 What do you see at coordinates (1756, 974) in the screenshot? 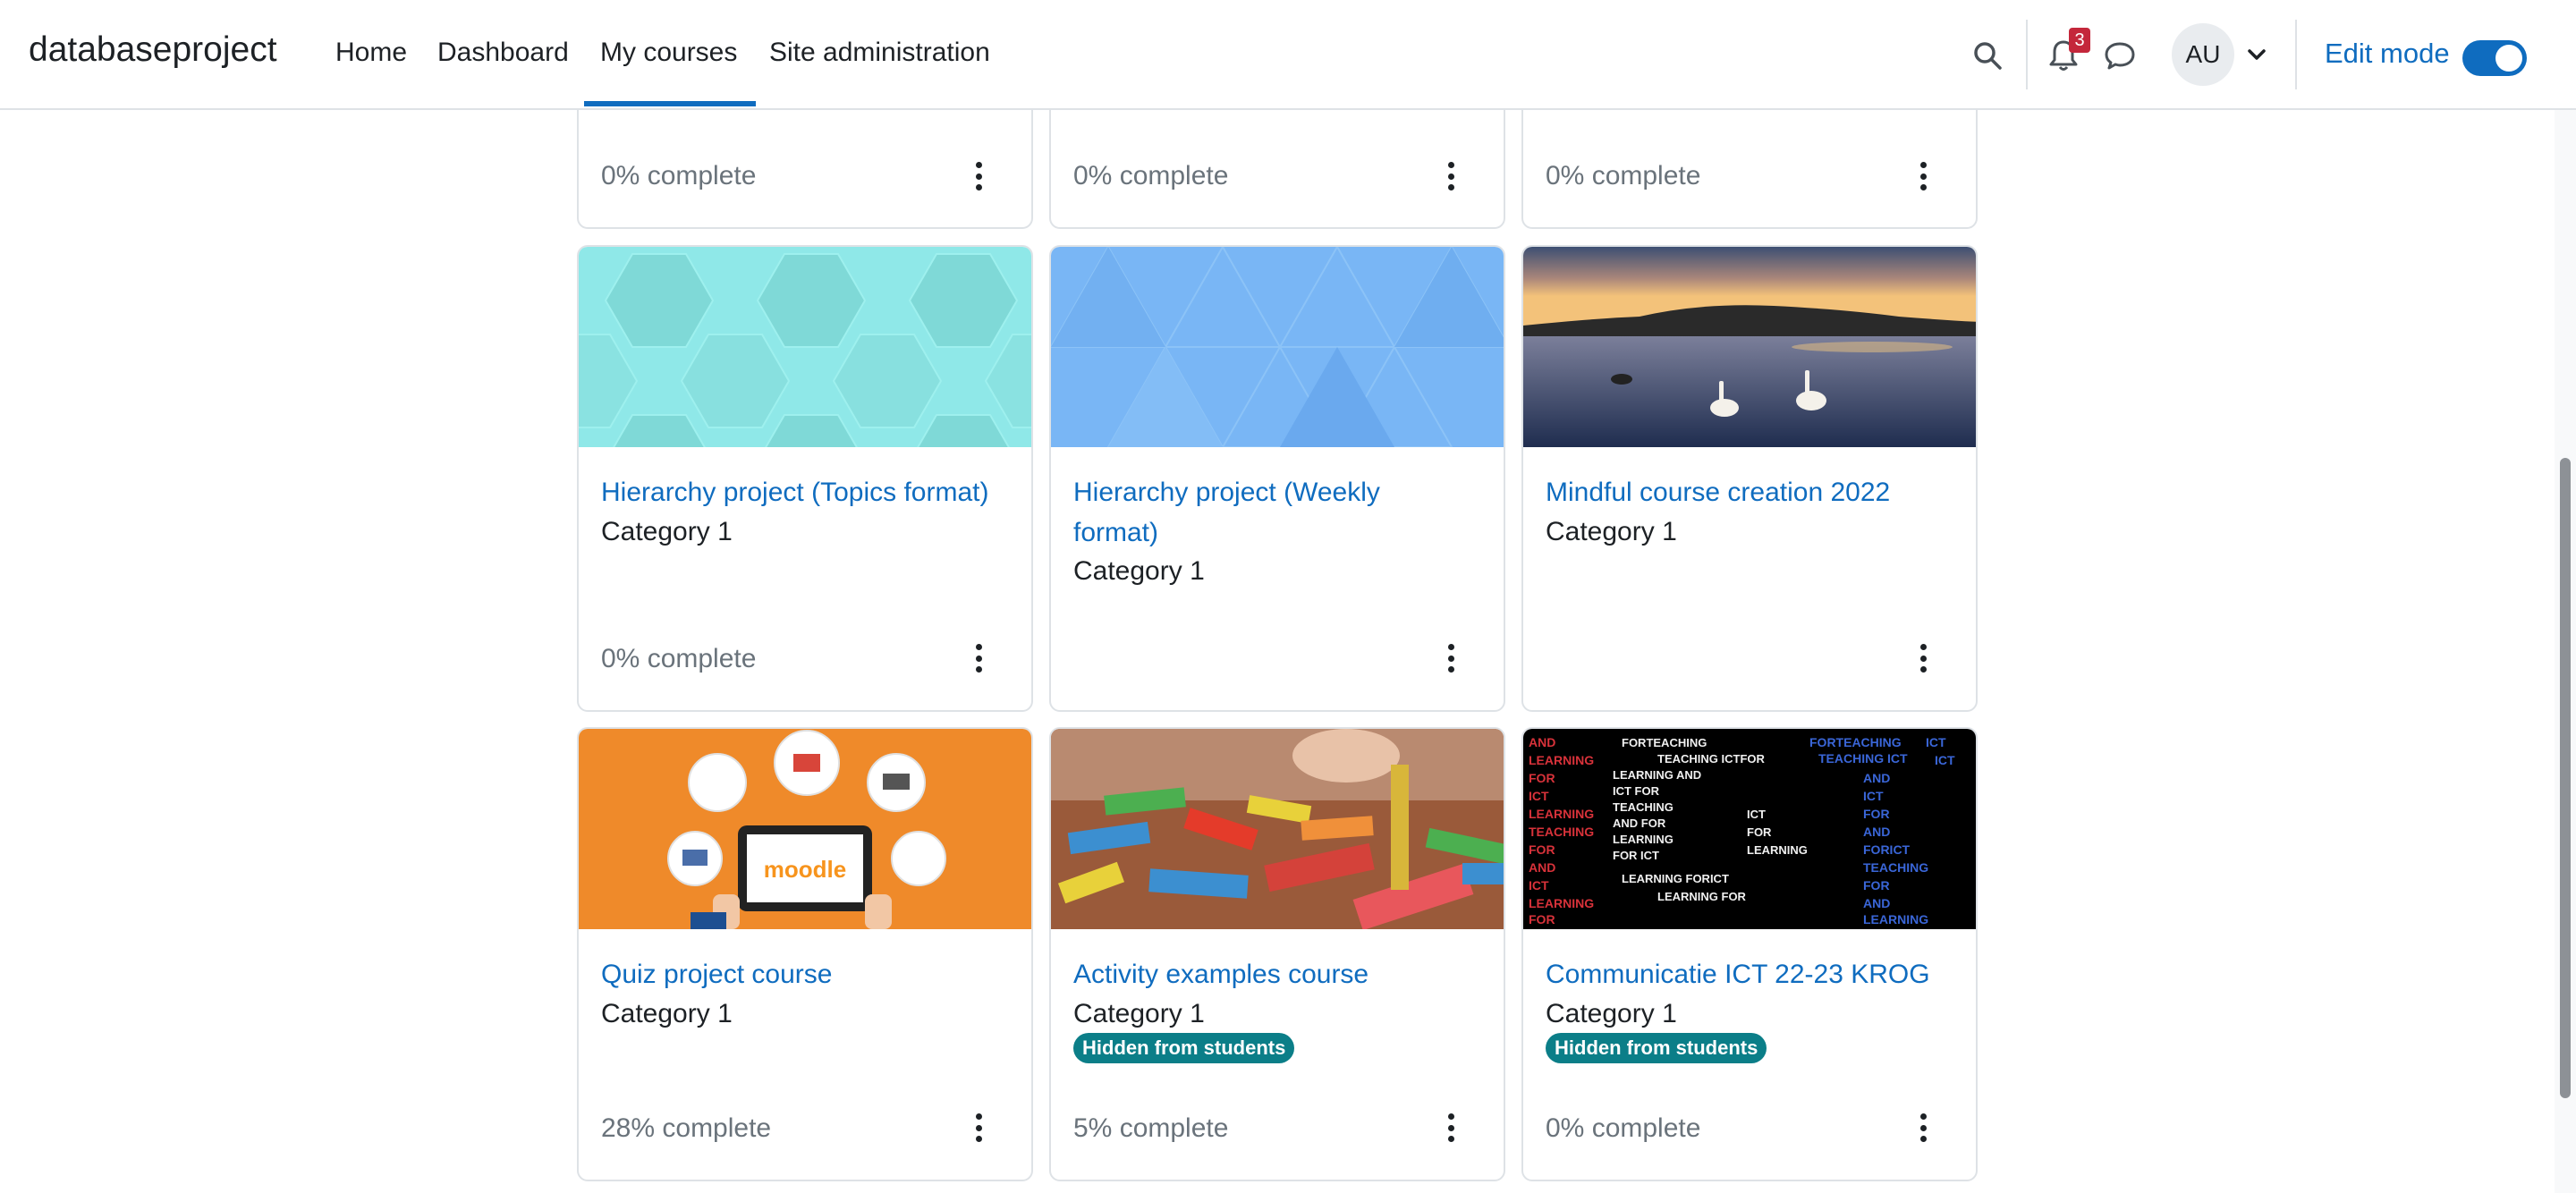
I see `course-title-link: Communicatie ICT 22-23 KROG` at bounding box center [1756, 974].